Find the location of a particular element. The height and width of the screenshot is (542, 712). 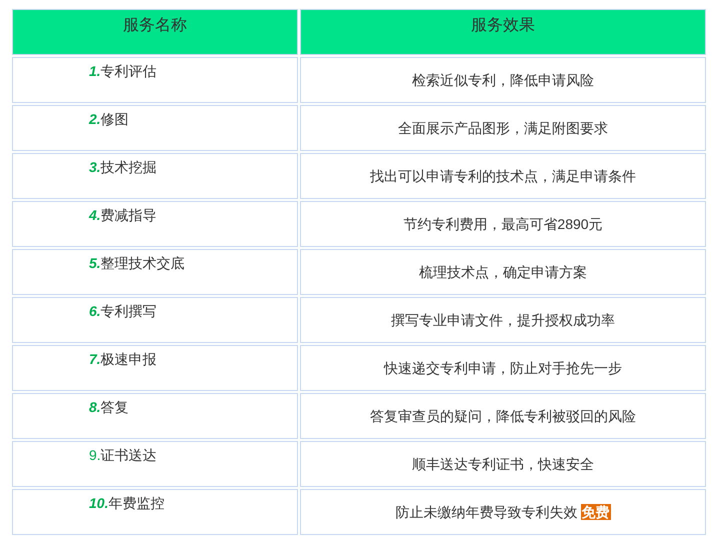

table-cell: 10.年费监控 is located at coordinates (155, 512).